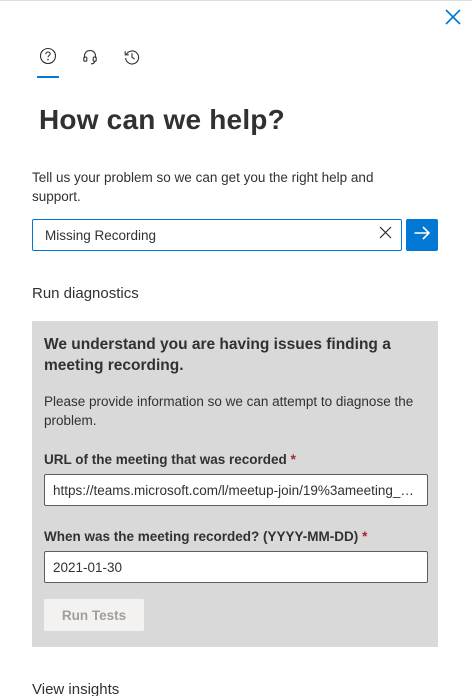  I want to click on tab-contact-support, so click(90, 61).